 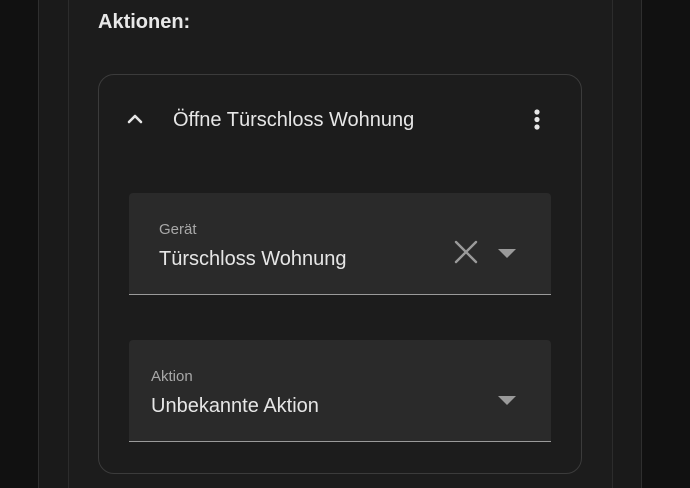 I want to click on action-select: Aktion Unbekannte Aktion, so click(x=340, y=391).